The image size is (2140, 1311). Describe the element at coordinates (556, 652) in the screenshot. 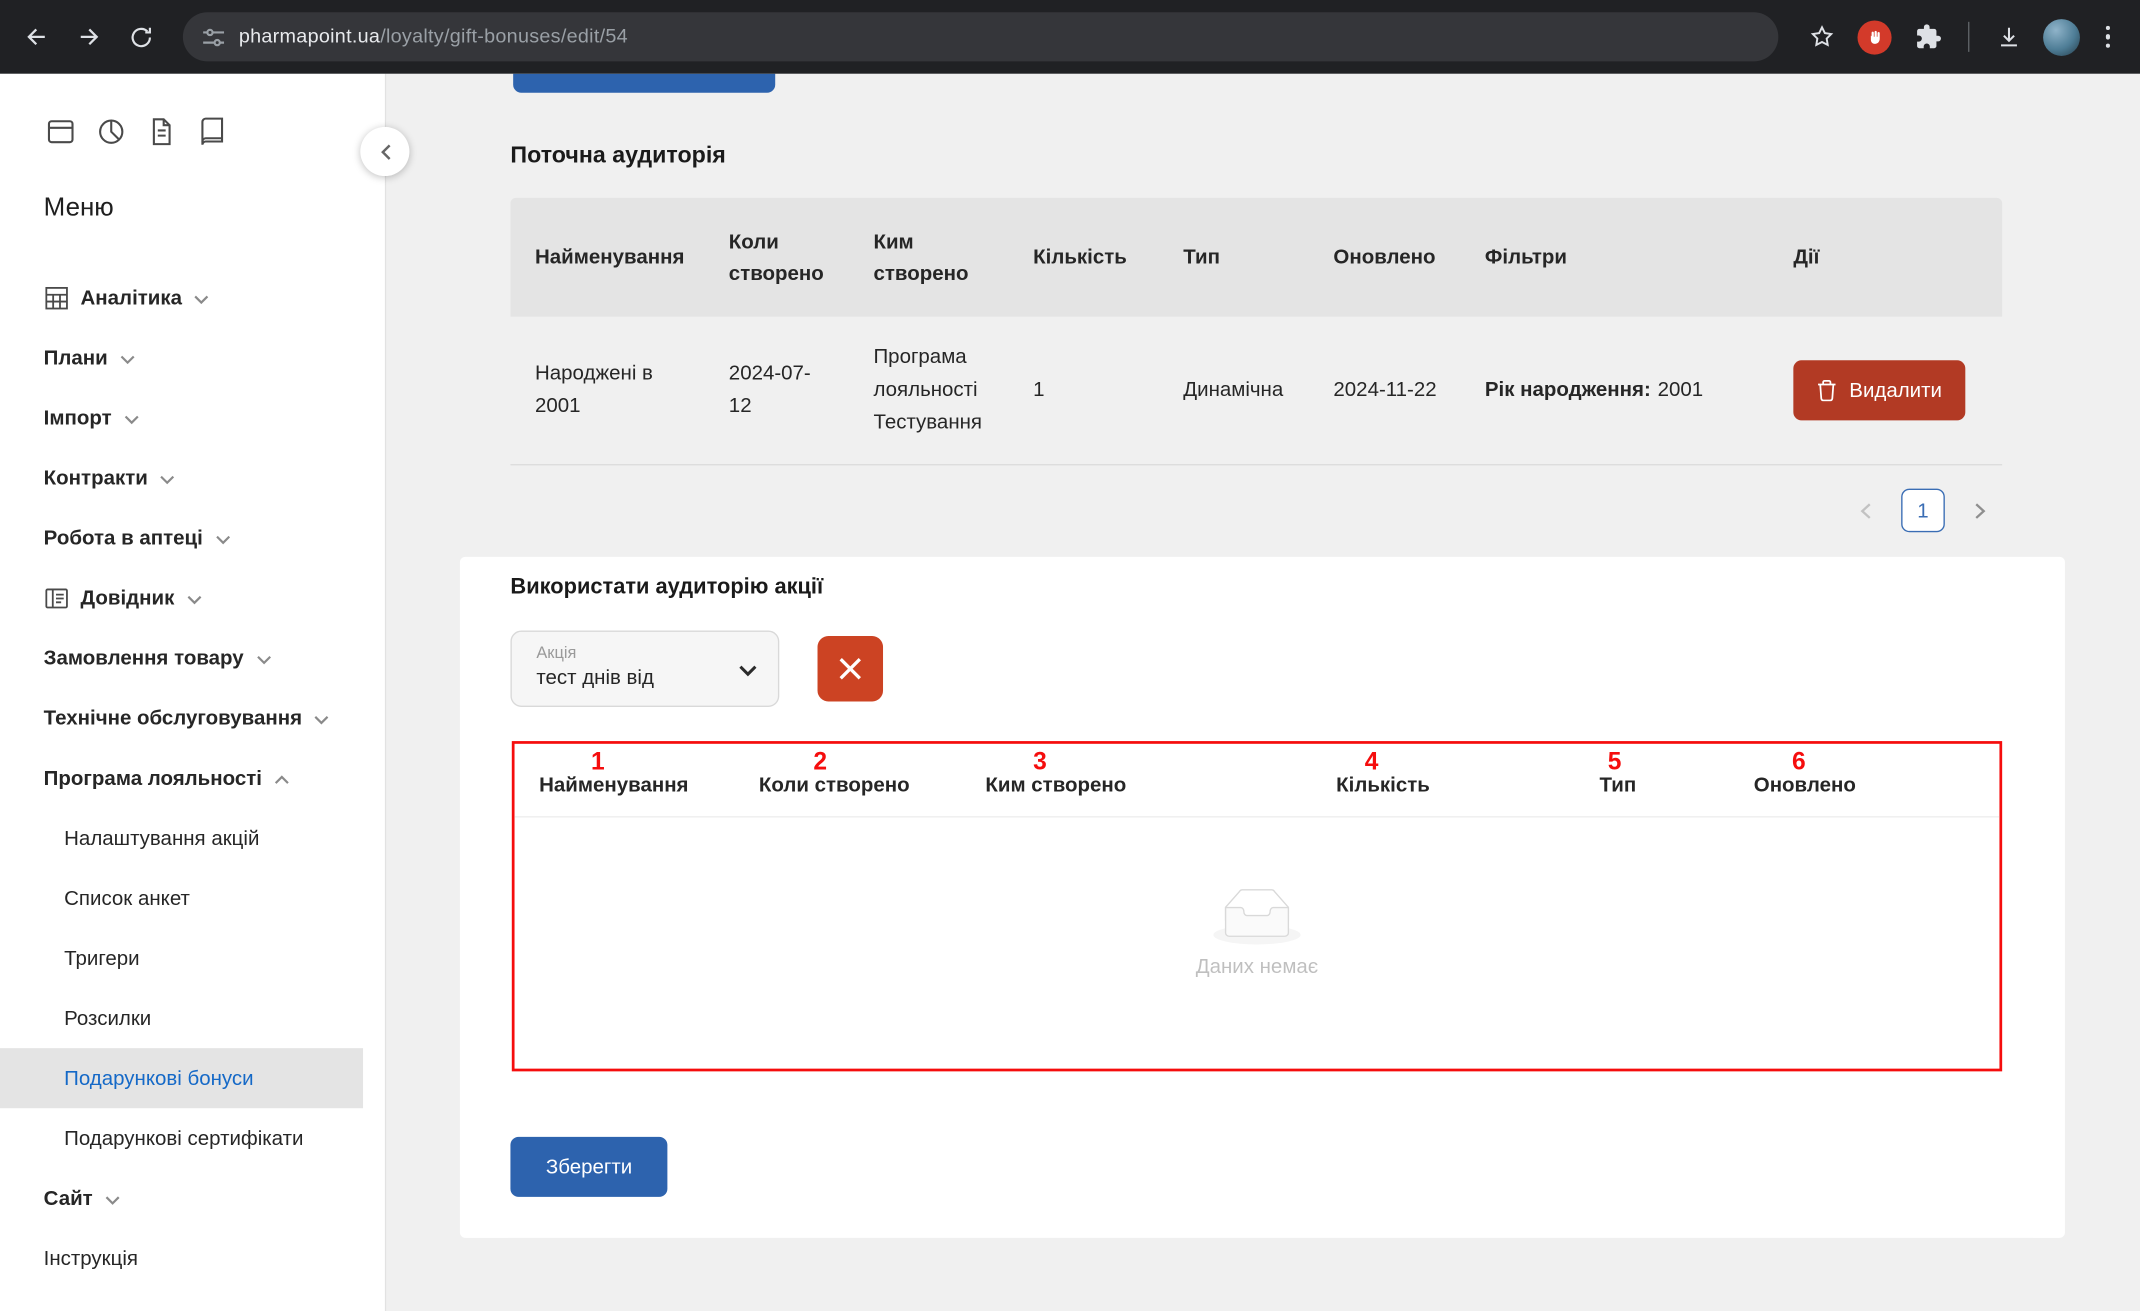

I see `promo-select-label: Акція` at that location.